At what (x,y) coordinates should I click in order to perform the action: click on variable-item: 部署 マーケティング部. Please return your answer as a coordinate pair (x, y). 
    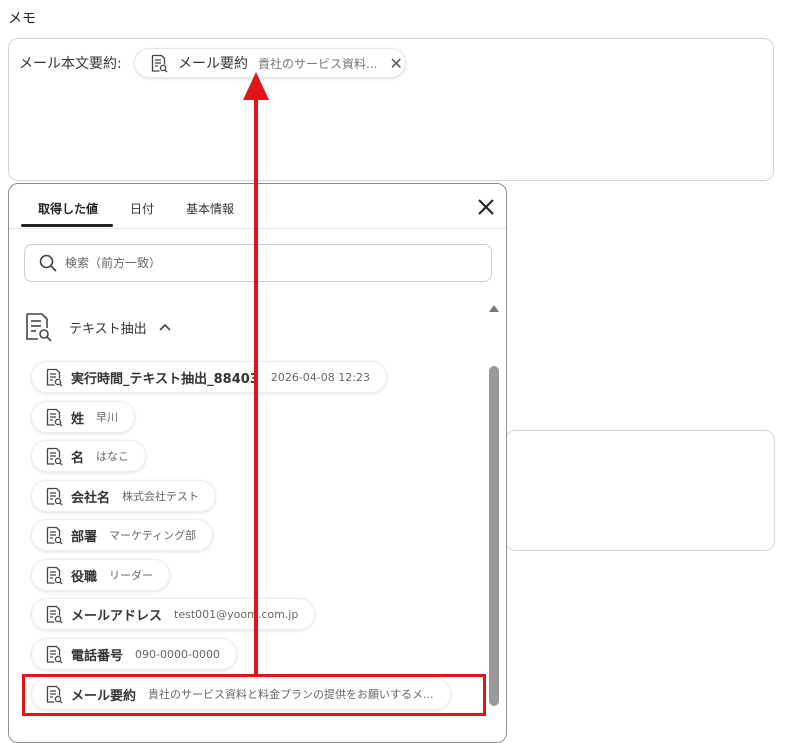
    Looking at the image, I should click on (122, 535).